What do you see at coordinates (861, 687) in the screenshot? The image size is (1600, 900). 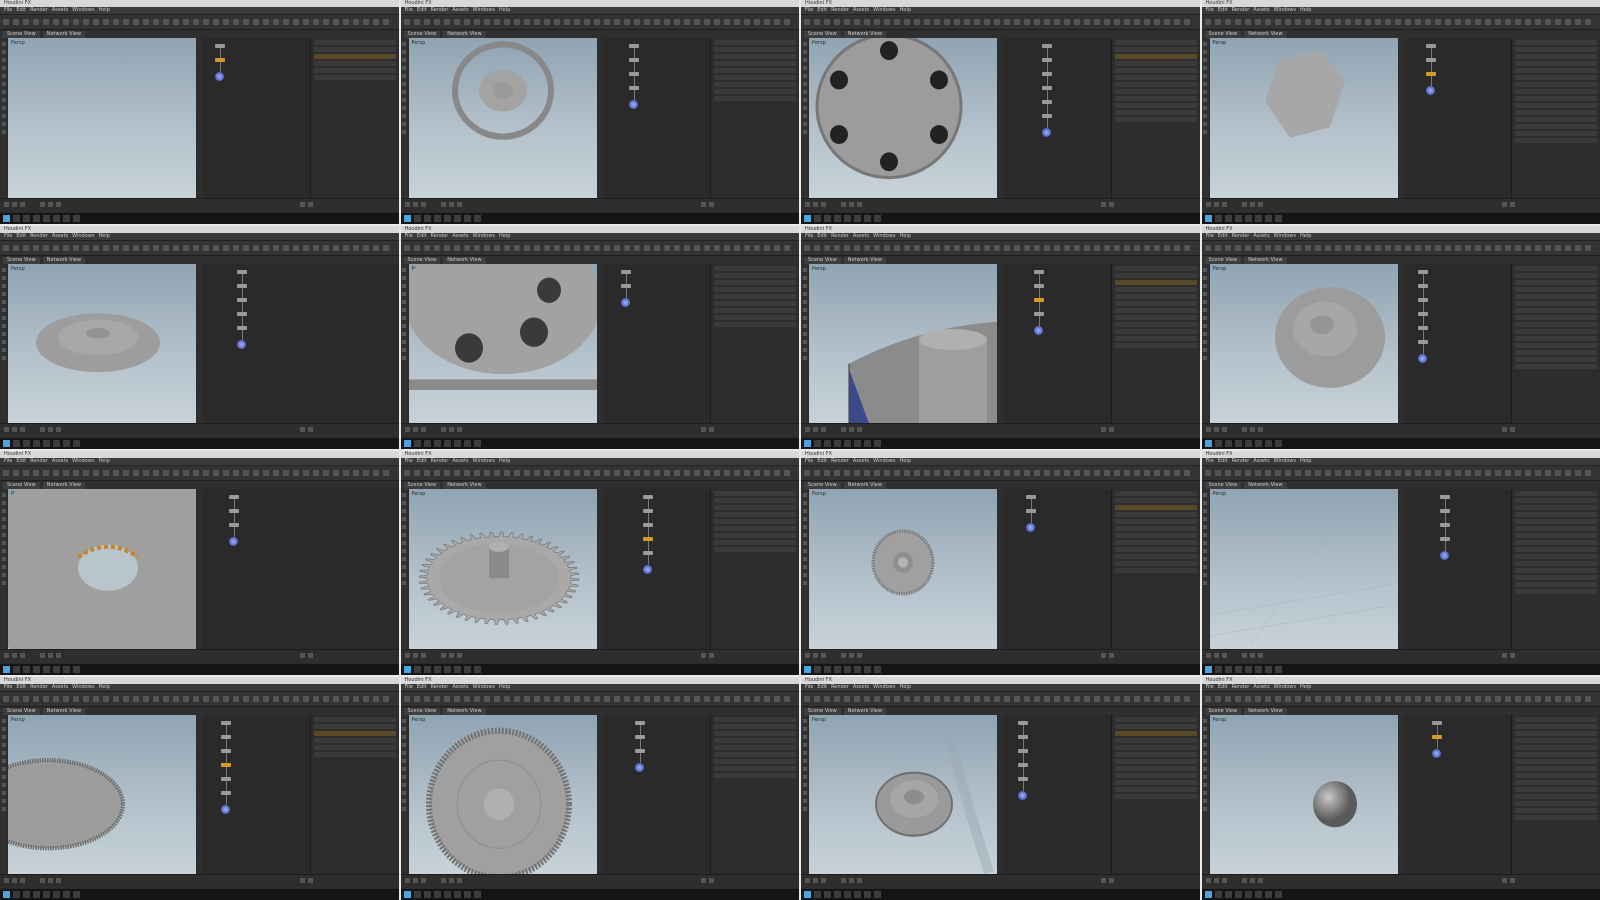 I see `menu-item: Assets` at bounding box center [861, 687].